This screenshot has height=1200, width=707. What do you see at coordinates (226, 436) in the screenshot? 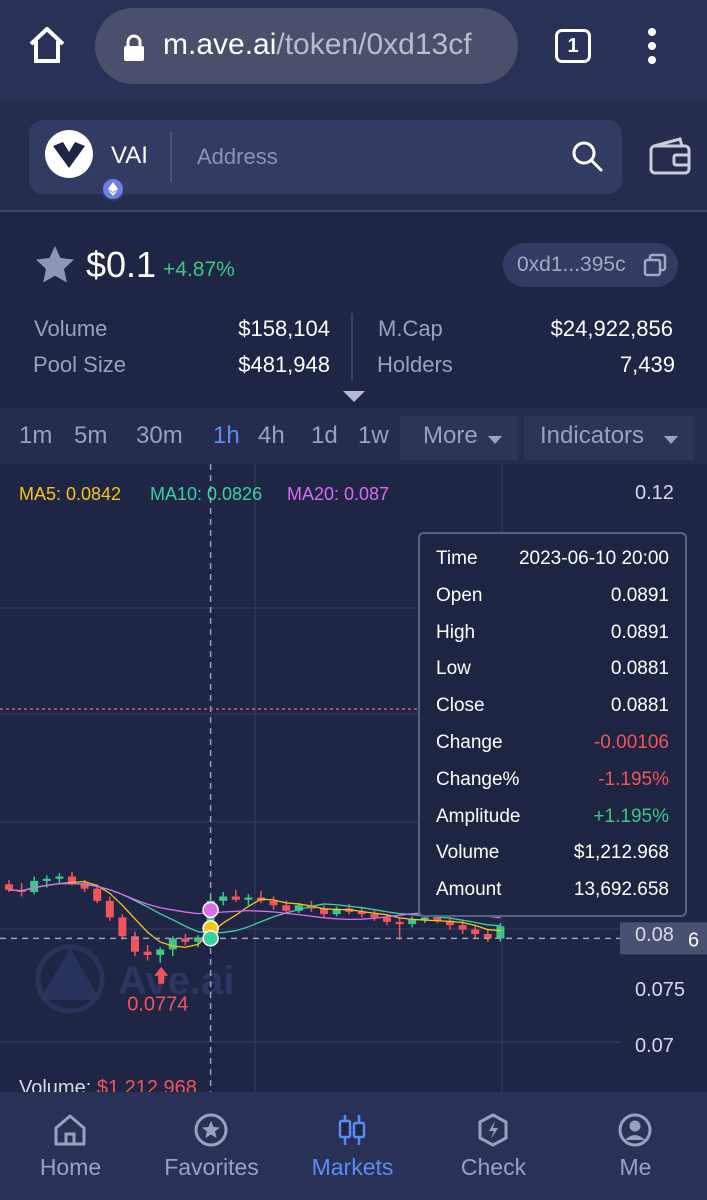
I see `tab-1h: 1h` at bounding box center [226, 436].